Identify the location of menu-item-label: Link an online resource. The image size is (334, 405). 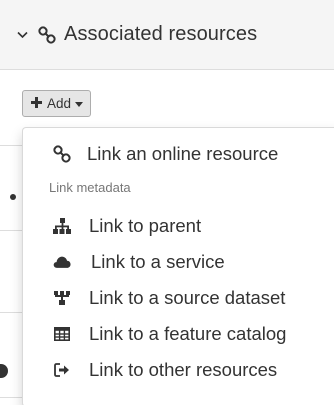
(183, 153).